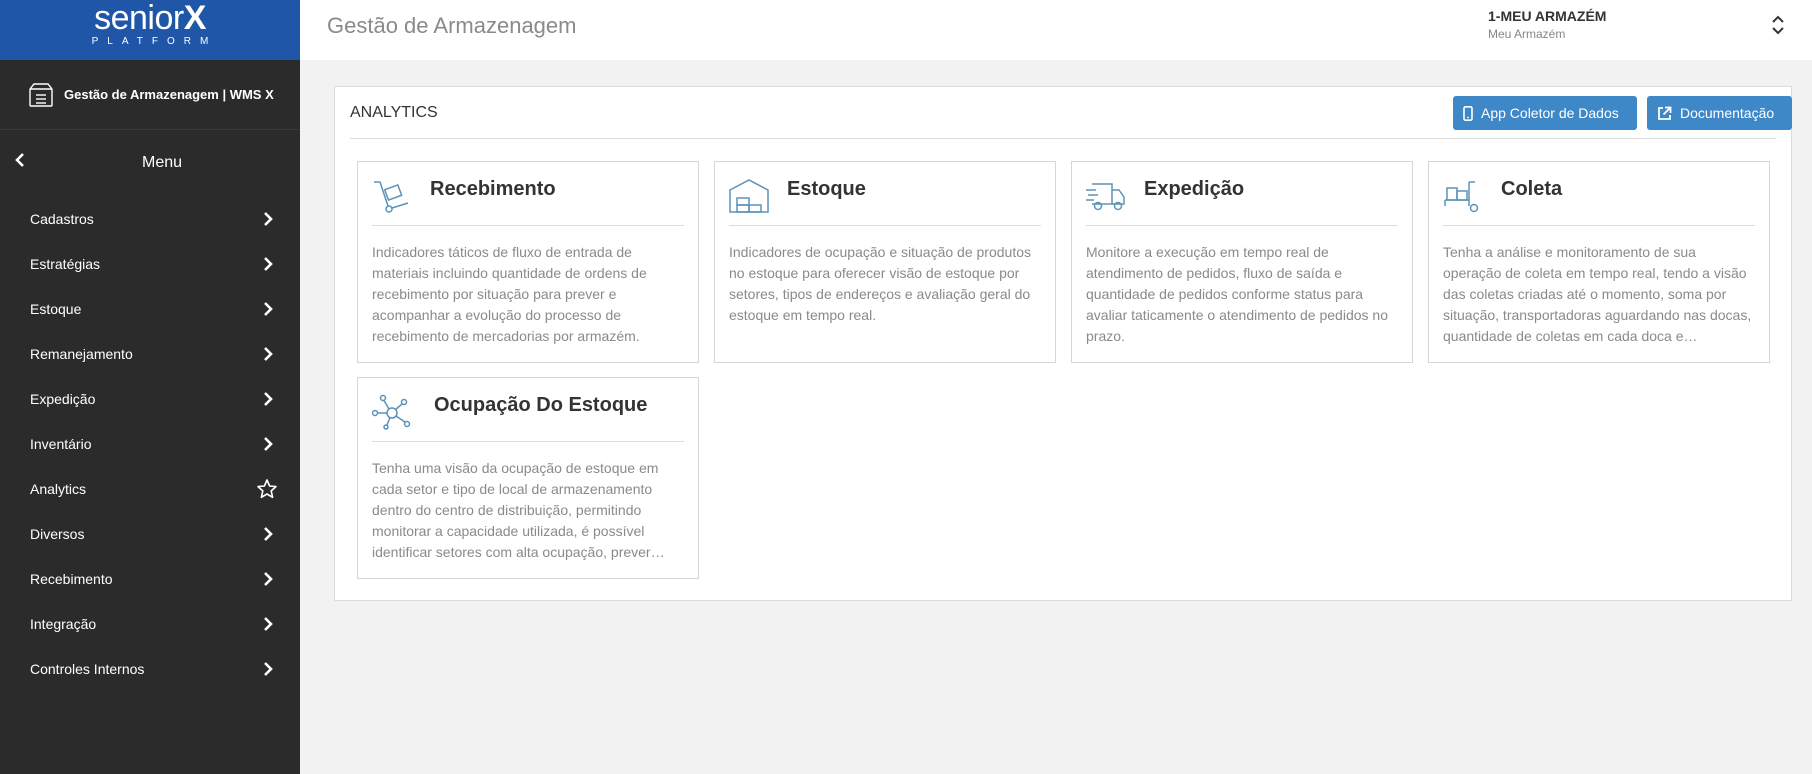  I want to click on documentacao-button: Documentação, so click(1719, 113).